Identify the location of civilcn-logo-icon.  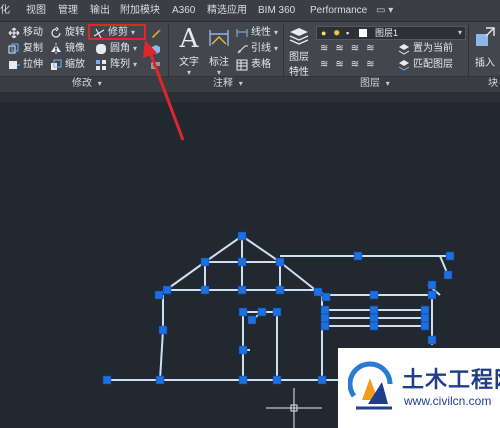
(372, 389).